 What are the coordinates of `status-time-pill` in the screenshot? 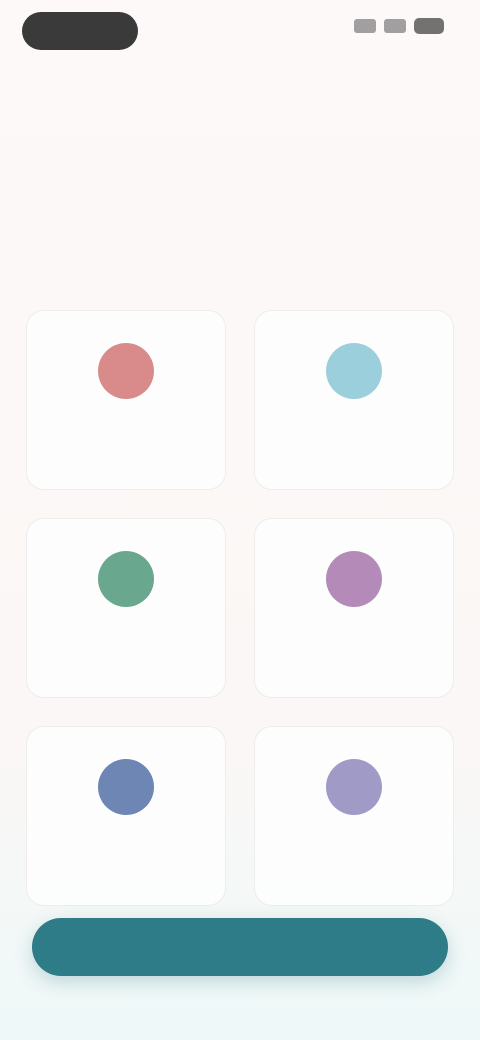 It's located at (80, 31).